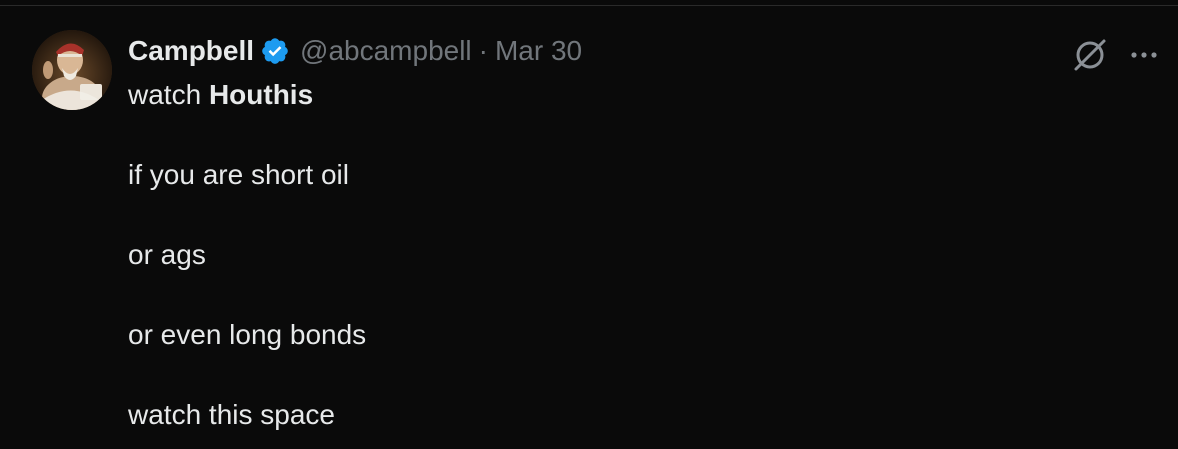  Describe the element at coordinates (167, 254) in the screenshot. I see `tweet-text-line-3: or ags` at that location.